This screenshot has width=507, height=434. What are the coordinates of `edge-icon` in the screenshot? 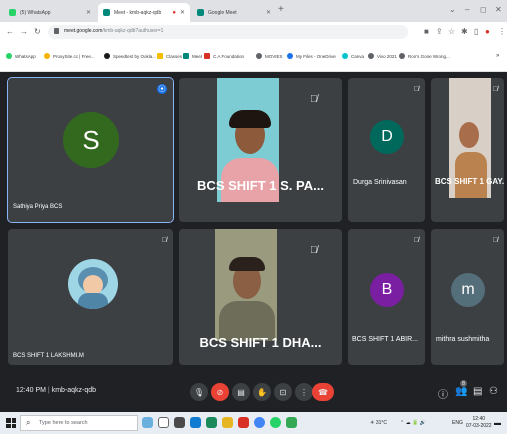 It's located at (195, 422).